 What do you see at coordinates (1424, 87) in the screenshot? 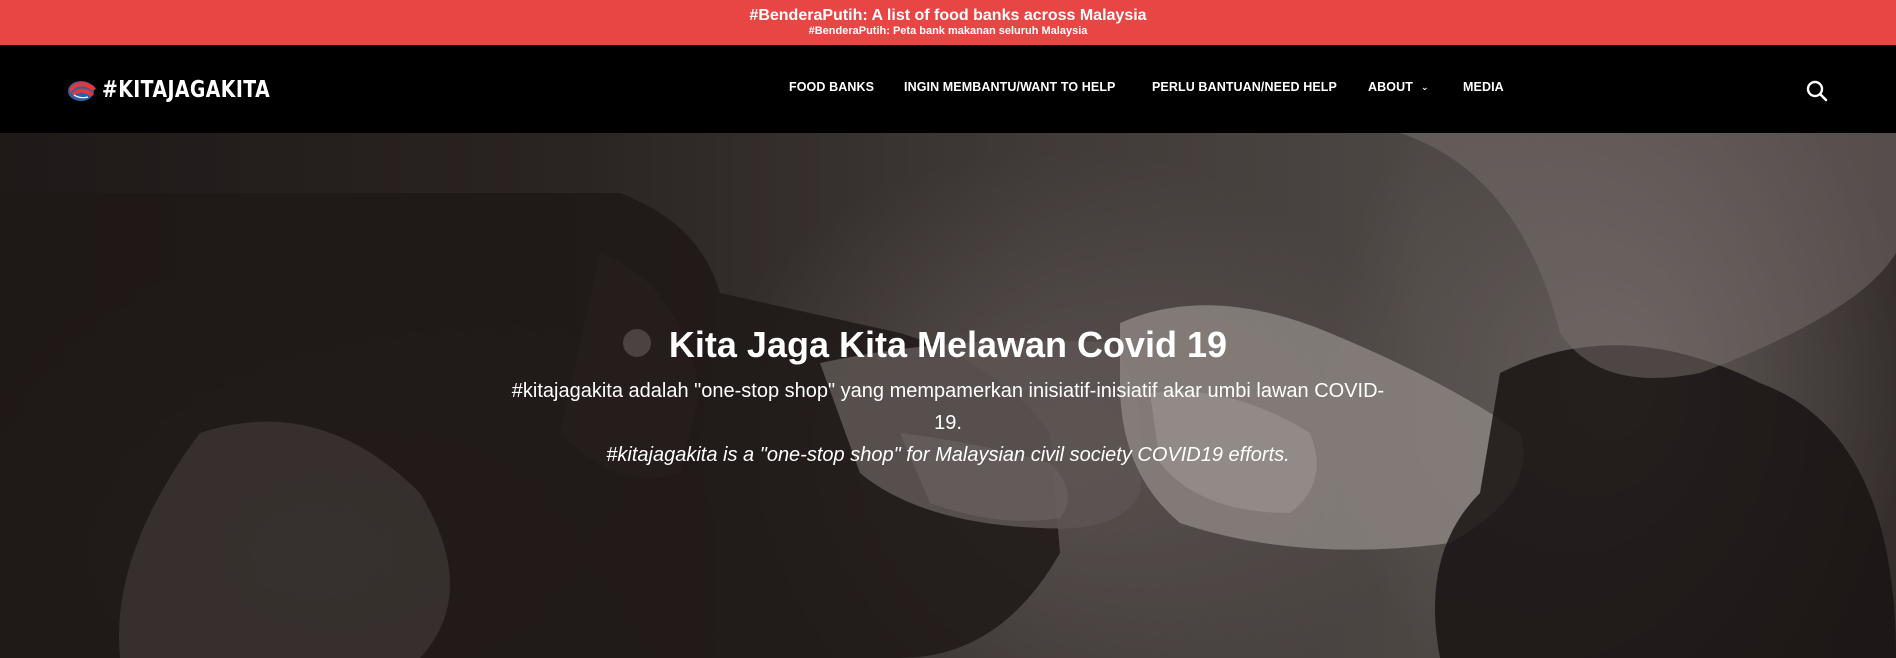
I see `chevron-down-icon: ⌄` at bounding box center [1424, 87].